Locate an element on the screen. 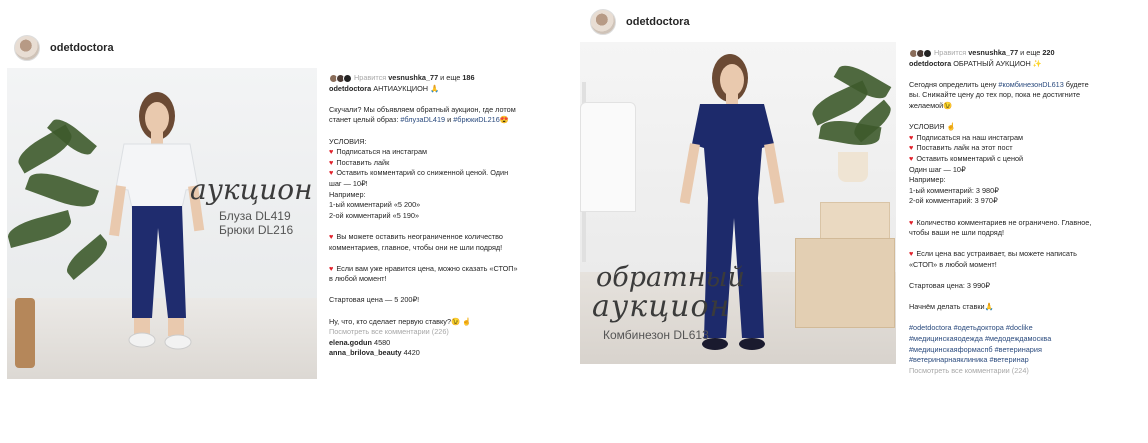  plant-pot is located at coordinates (853, 167).